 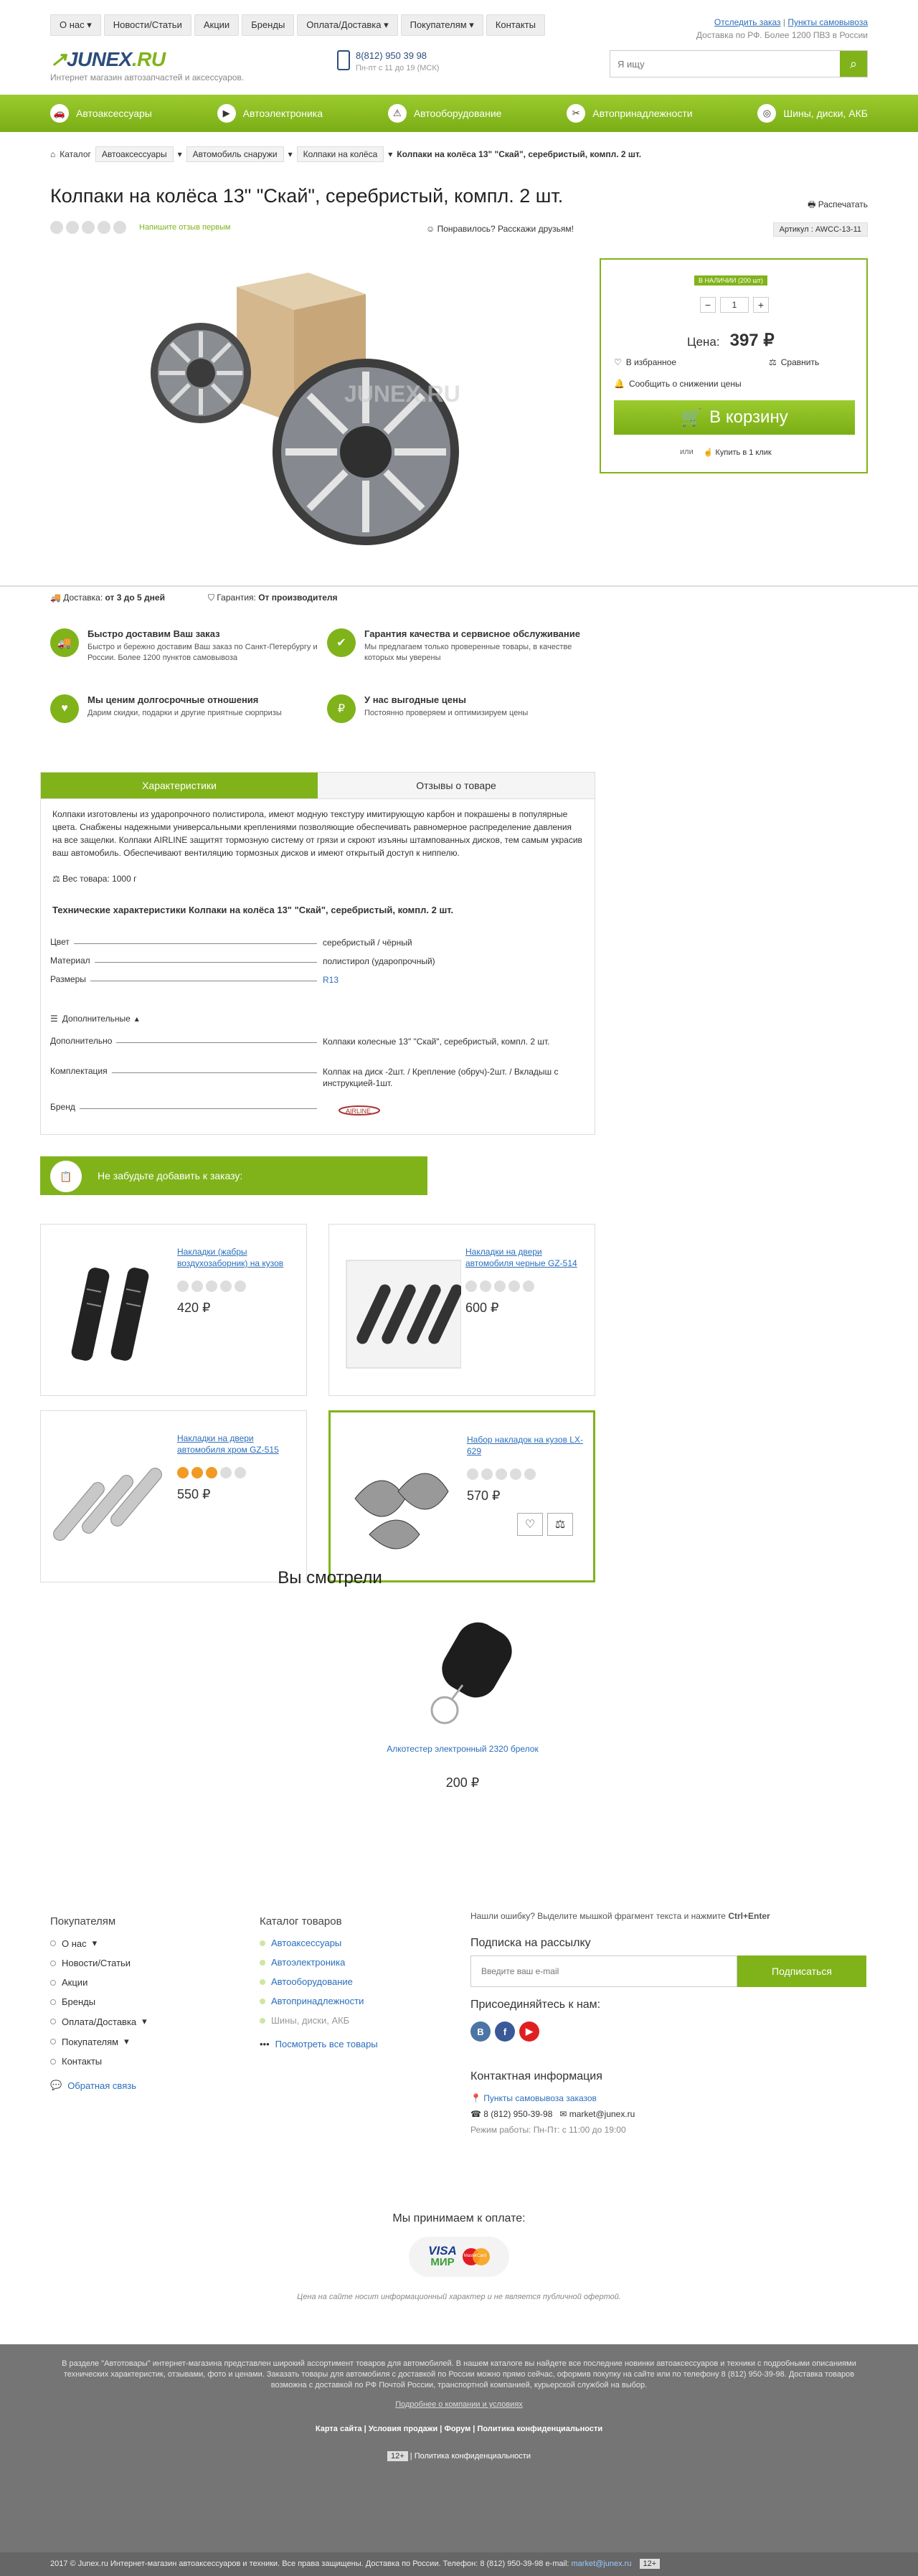 I want to click on email-field, so click(x=603, y=1971).